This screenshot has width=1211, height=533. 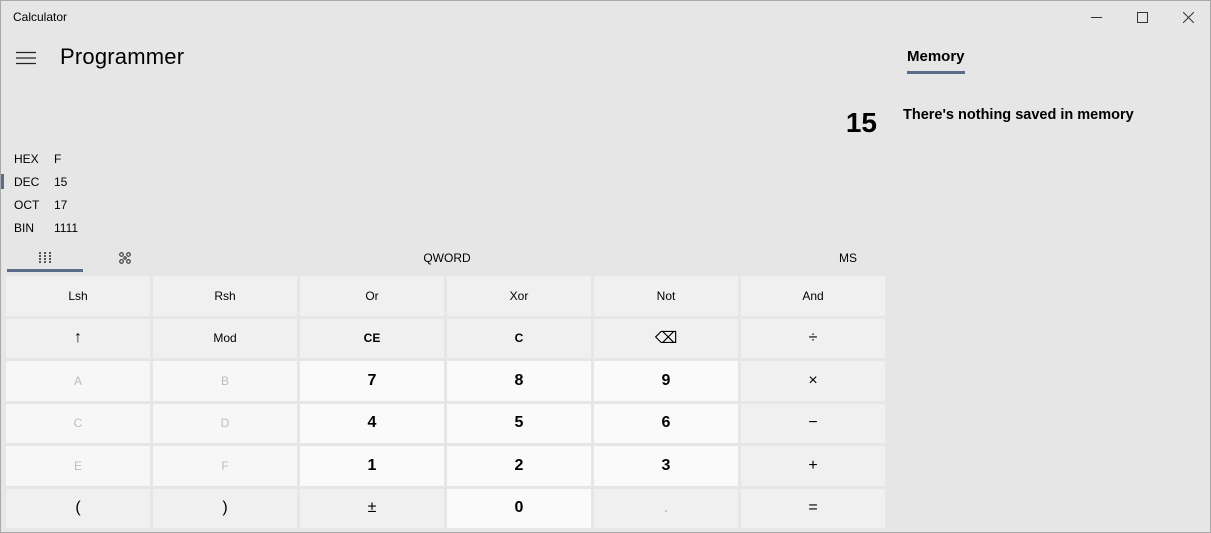 I want to click on or-button: Or, so click(x=372, y=296).